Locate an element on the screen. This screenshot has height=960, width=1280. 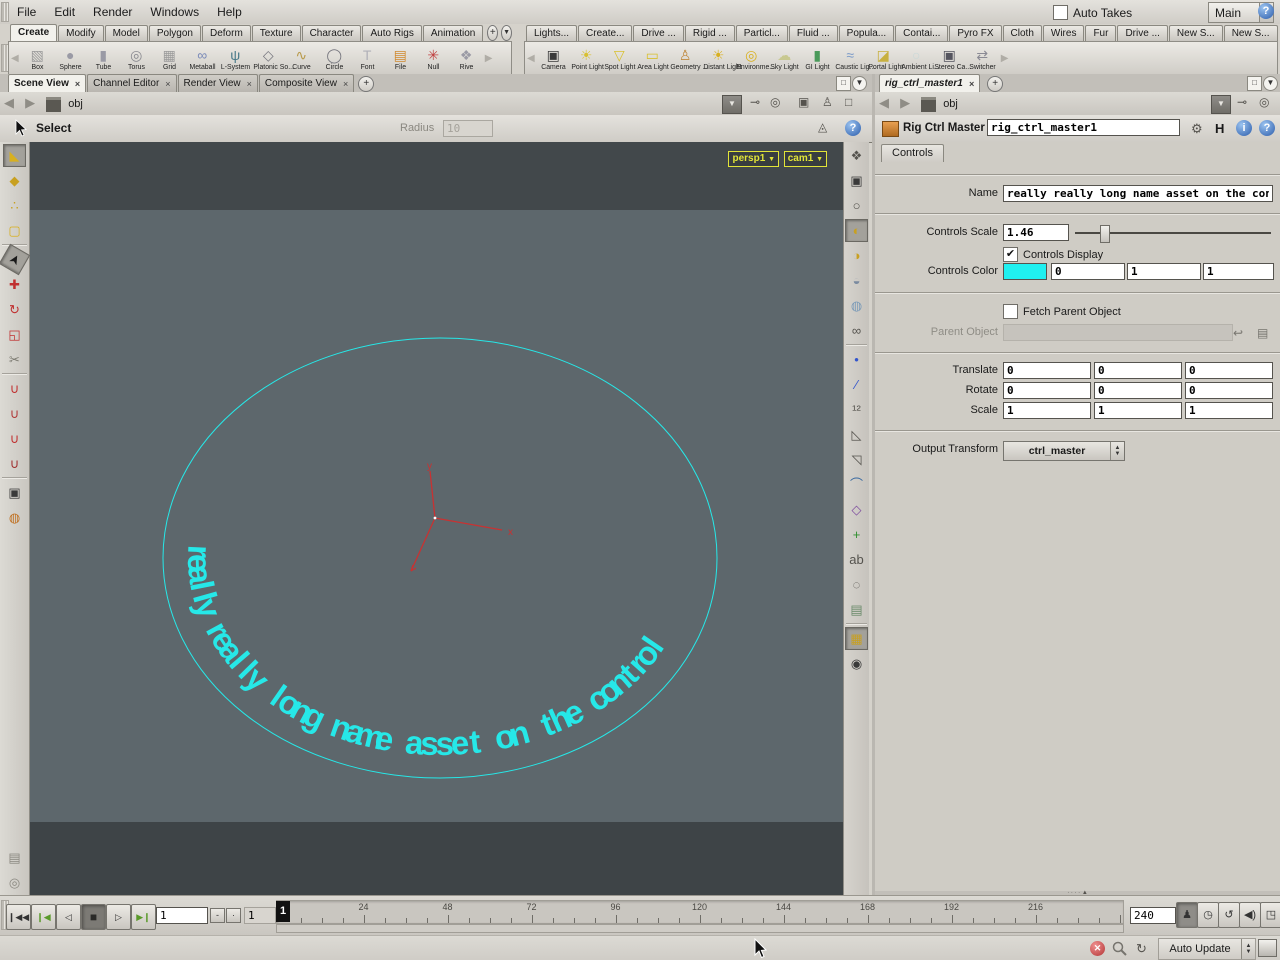
ghost-shade-icon: ◒ is located at coordinates (856, 280).